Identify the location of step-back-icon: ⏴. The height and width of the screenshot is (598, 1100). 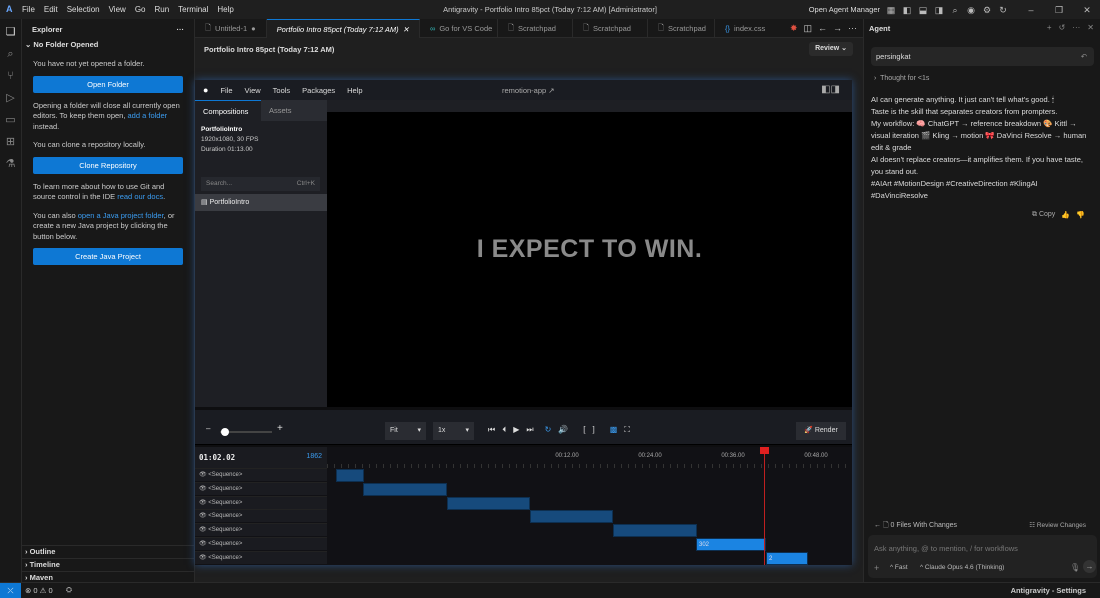
(504, 430).